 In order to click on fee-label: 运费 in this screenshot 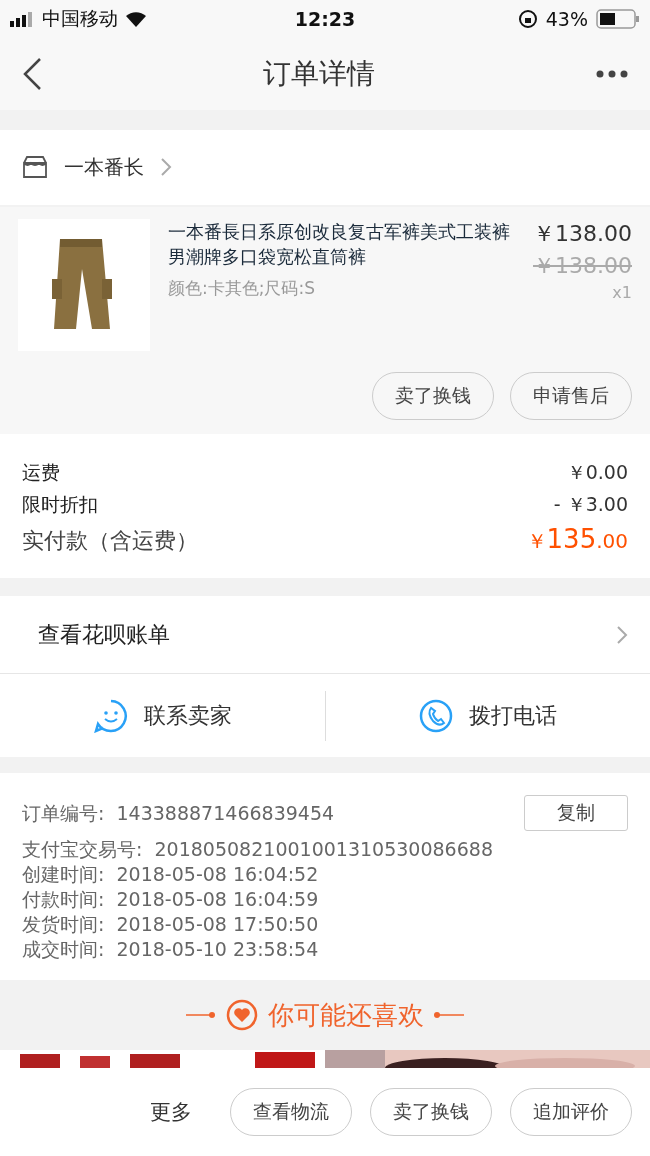, I will do `click(41, 473)`.